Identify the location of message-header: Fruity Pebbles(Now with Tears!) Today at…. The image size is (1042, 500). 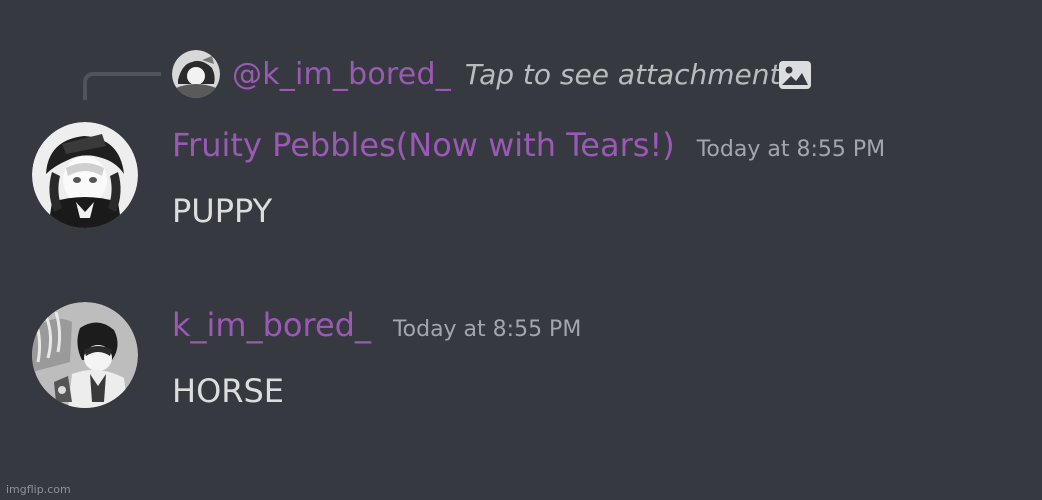
(528, 145).